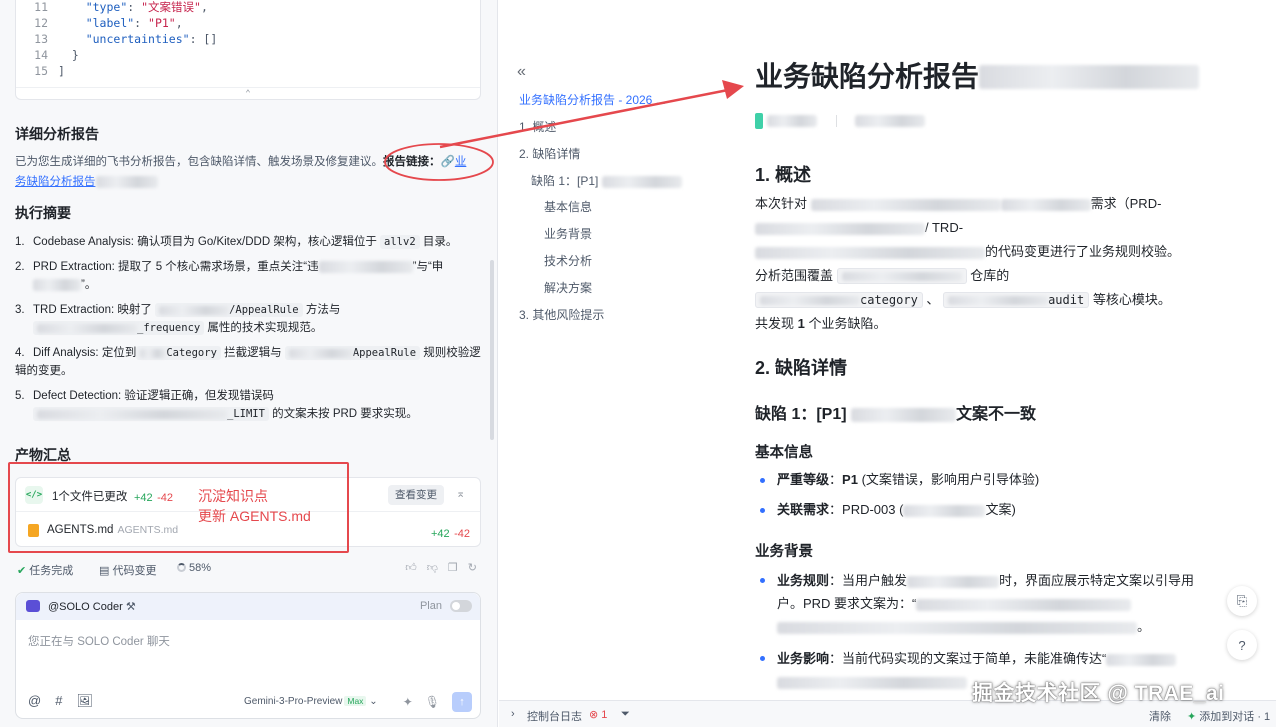 This screenshot has height=727, width=1276. Describe the element at coordinates (521, 72) in the screenshot. I see `collapse-toc-icon: «` at that location.